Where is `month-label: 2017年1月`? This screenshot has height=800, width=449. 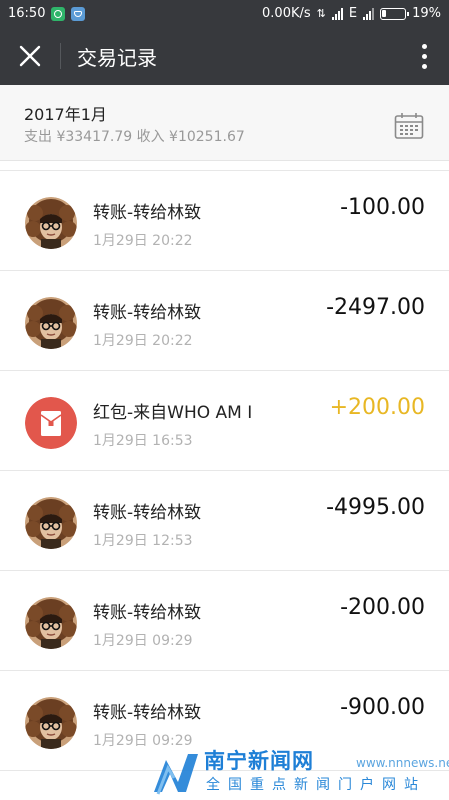 month-label: 2017年1月 is located at coordinates (65, 113).